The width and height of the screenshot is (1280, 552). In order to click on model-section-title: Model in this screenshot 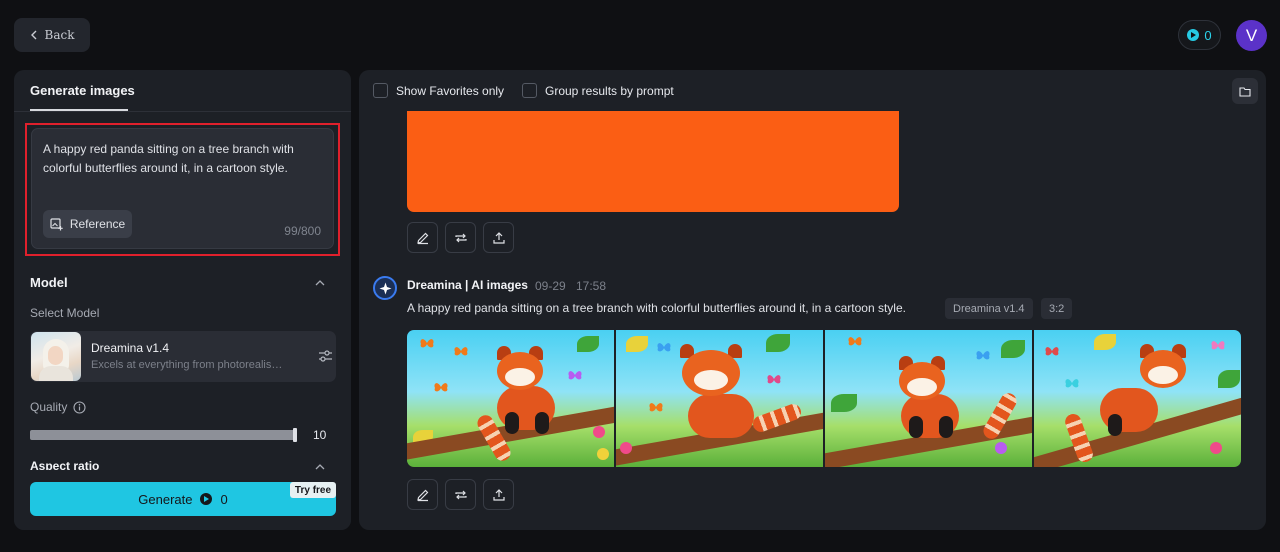, I will do `click(49, 282)`.